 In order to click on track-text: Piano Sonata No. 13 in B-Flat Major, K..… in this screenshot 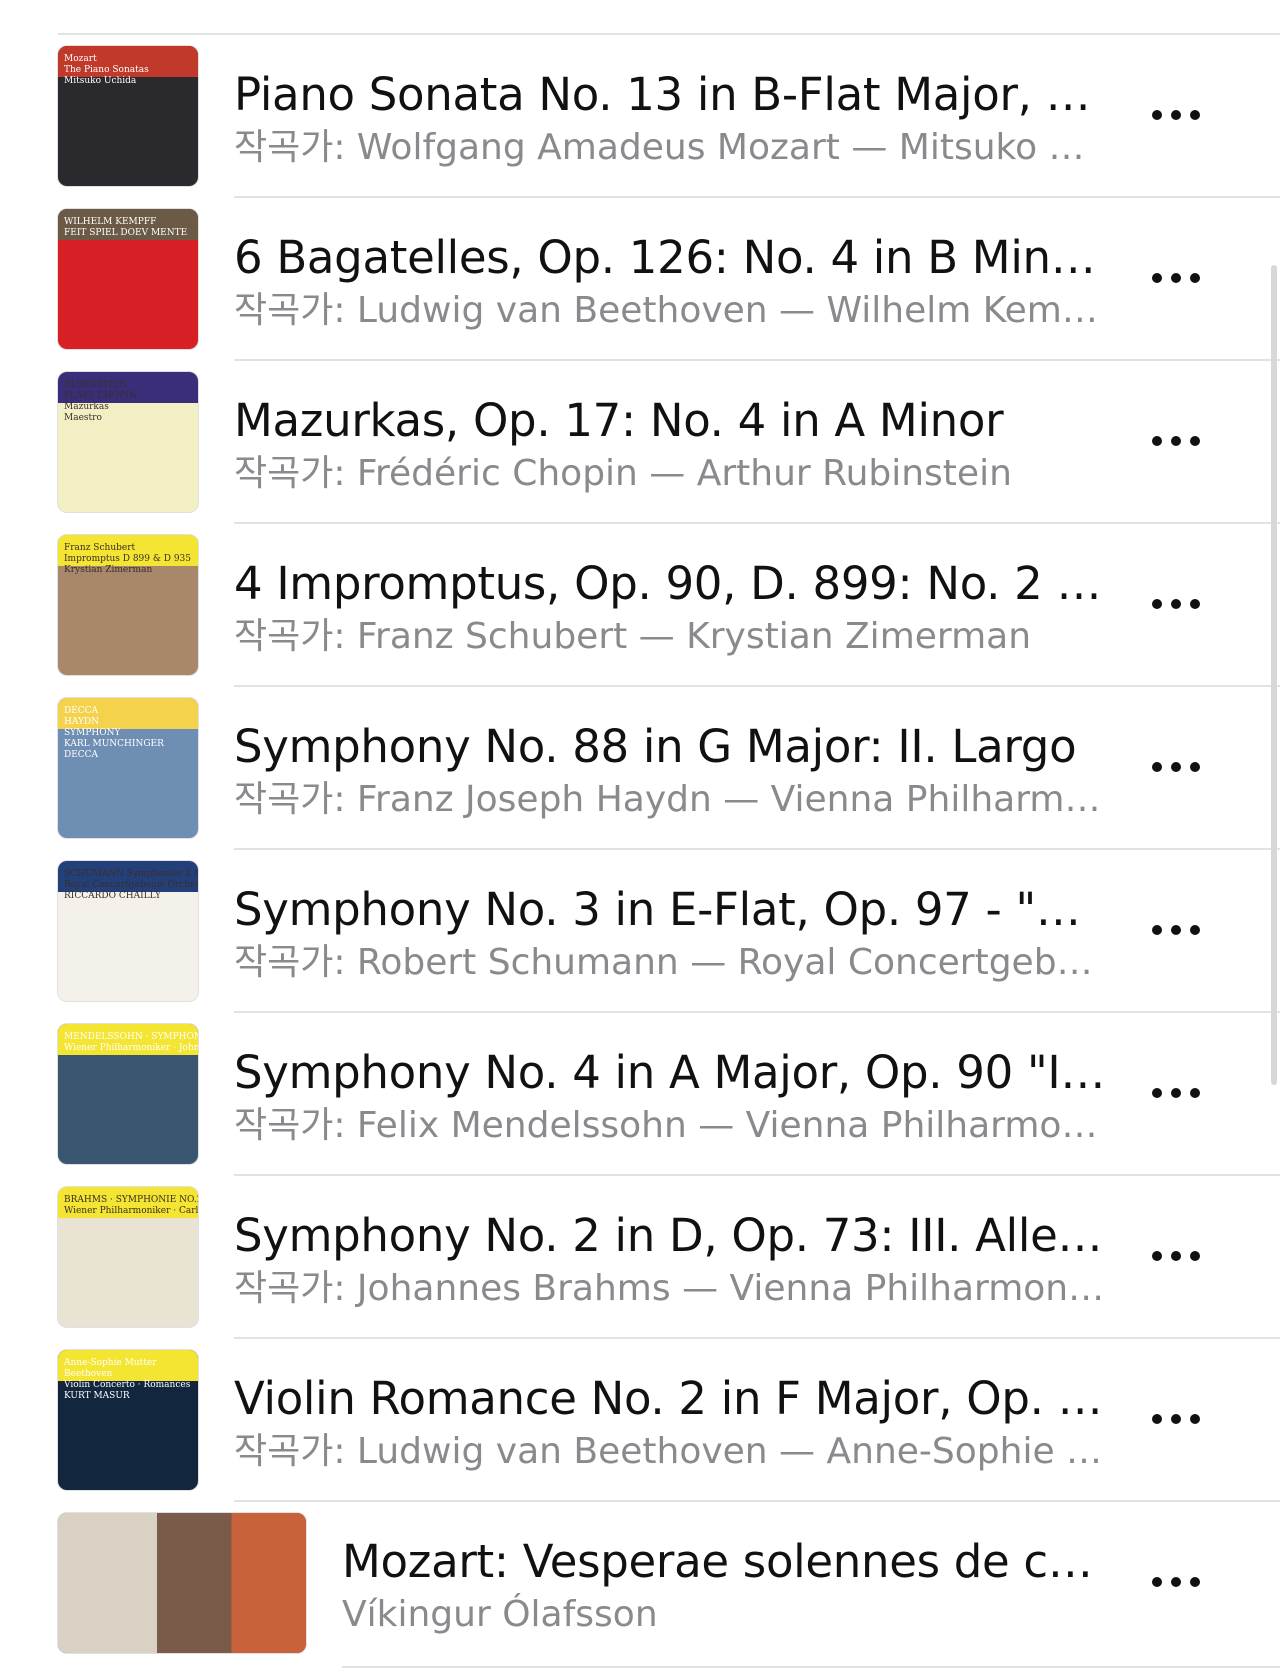, I will do `click(671, 120)`.